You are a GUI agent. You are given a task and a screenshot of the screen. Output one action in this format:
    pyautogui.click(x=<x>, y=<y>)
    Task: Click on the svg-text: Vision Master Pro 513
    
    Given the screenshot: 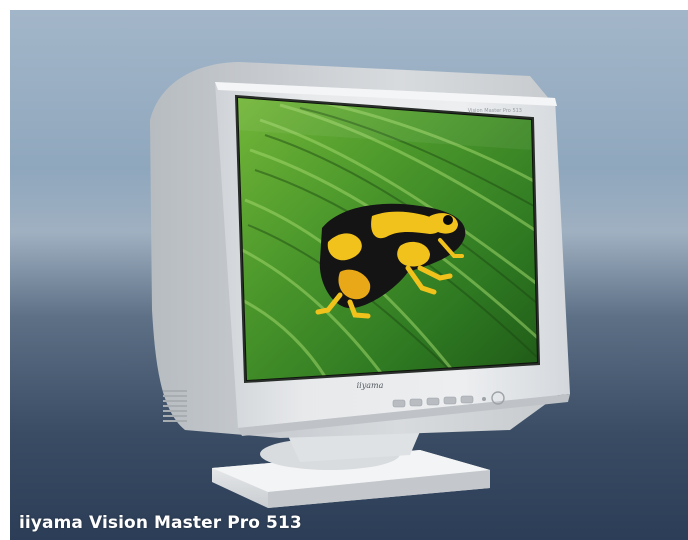 What is the action you would take?
    pyautogui.click(x=495, y=111)
    